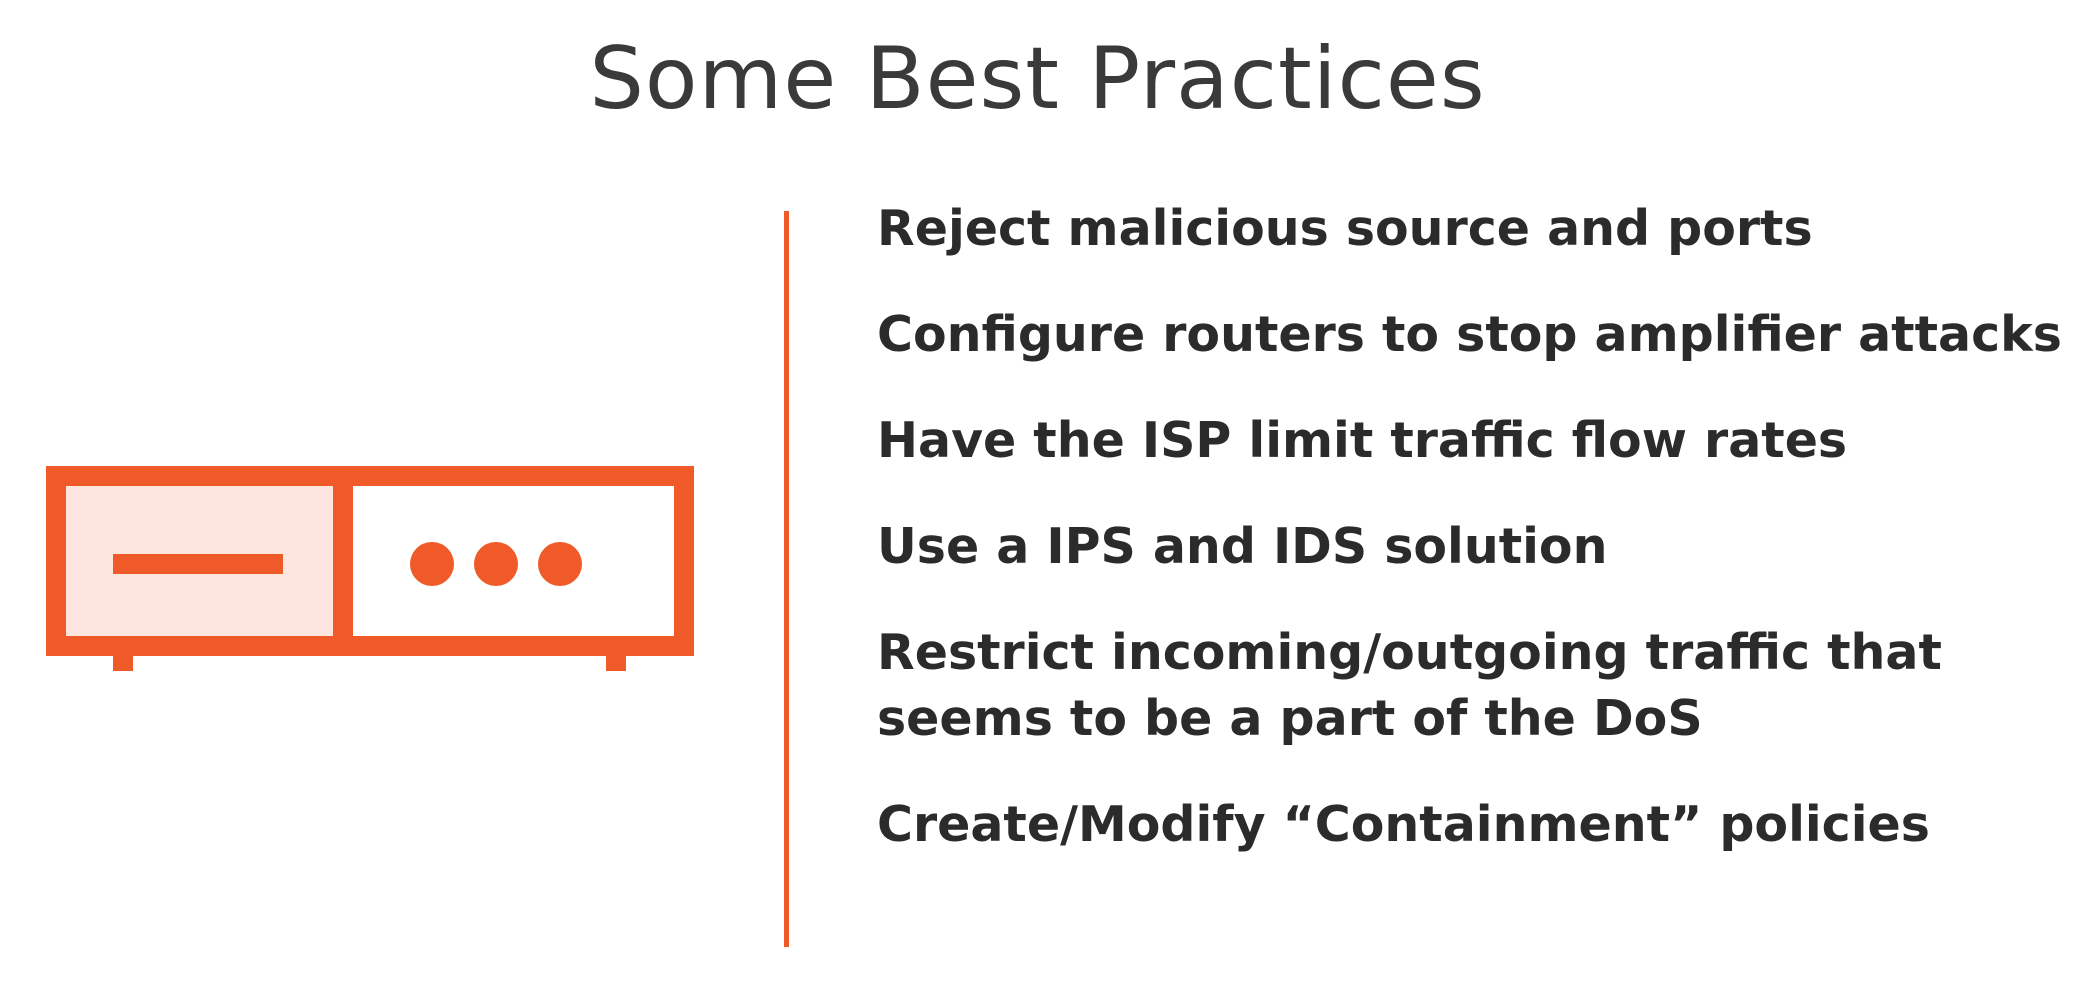 Image resolution: width=2075 pixels, height=998 pixels. Describe the element at coordinates (198, 564) in the screenshot. I see `router-slot-icon` at that location.